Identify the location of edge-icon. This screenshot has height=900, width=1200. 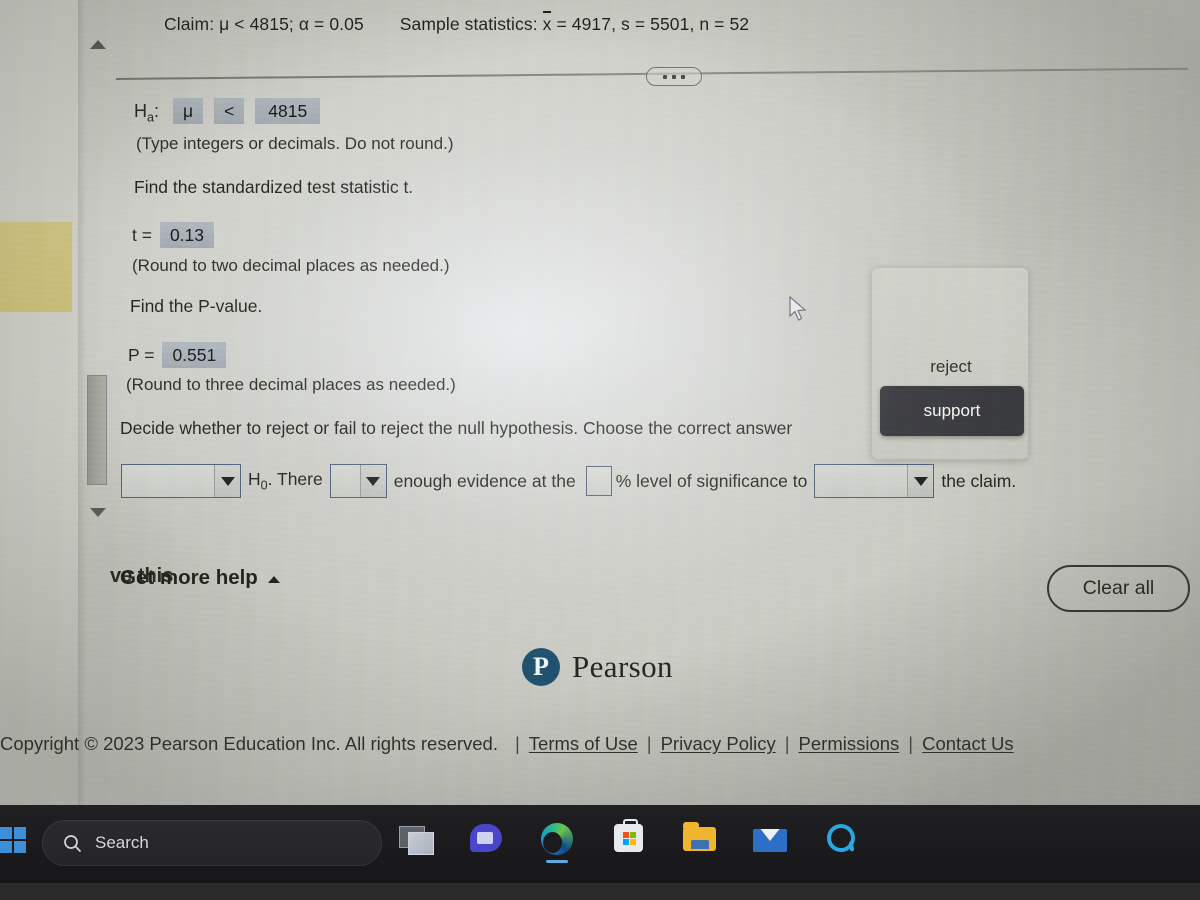
(557, 841).